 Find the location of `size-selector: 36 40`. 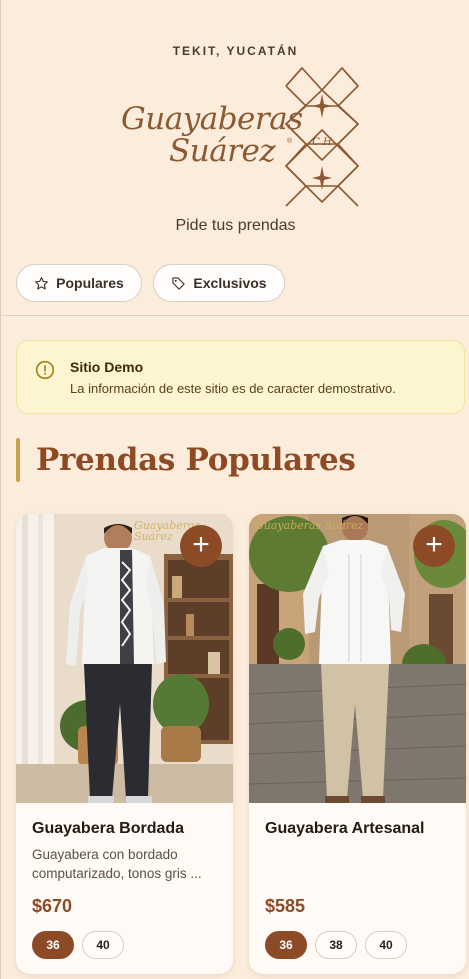

size-selector: 36 40 is located at coordinates (78, 945).